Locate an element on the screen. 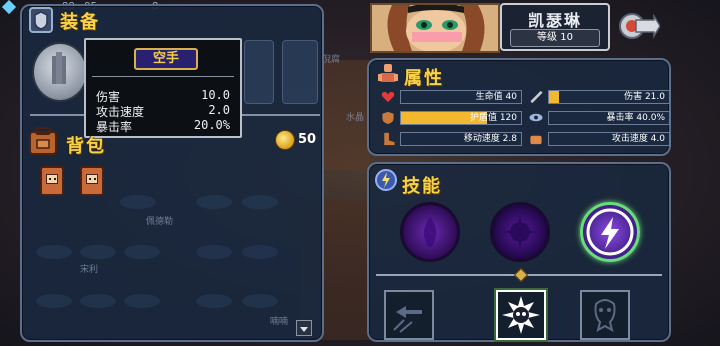 Image resolution: width=720 pixels, height=346 pixels. tooltip-stat-row: 攻击速度 2.0 is located at coordinates (163, 111).